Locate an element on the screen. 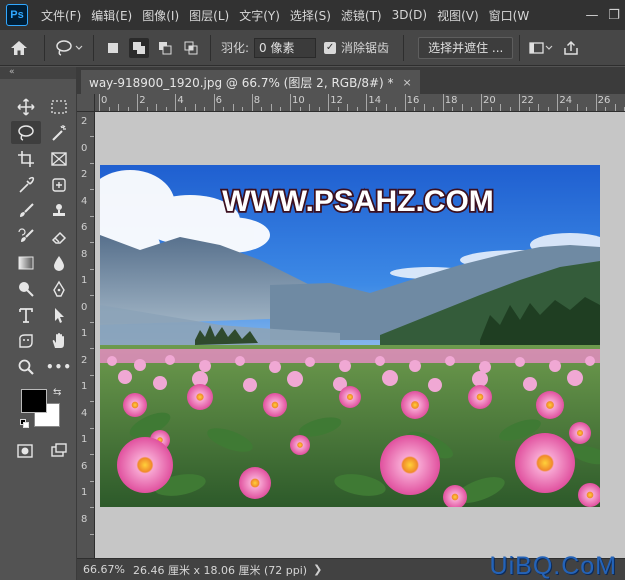 The width and height of the screenshot is (625, 580). shape-tool-icon is located at coordinates (26, 340).